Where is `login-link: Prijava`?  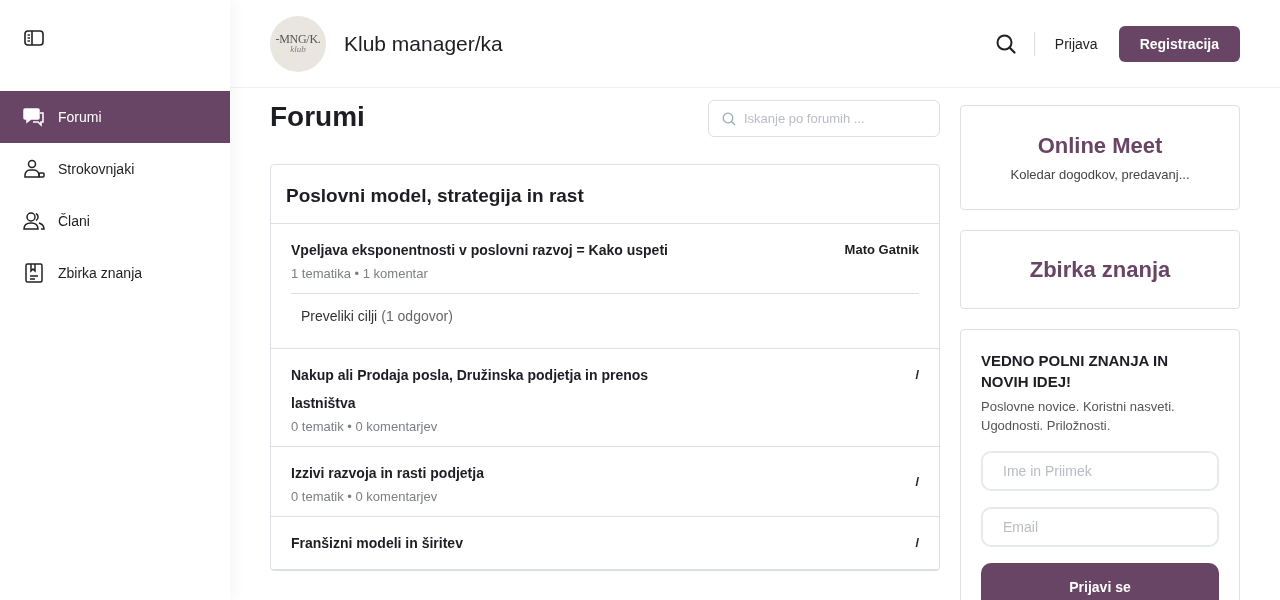
login-link: Prijava is located at coordinates (1076, 43).